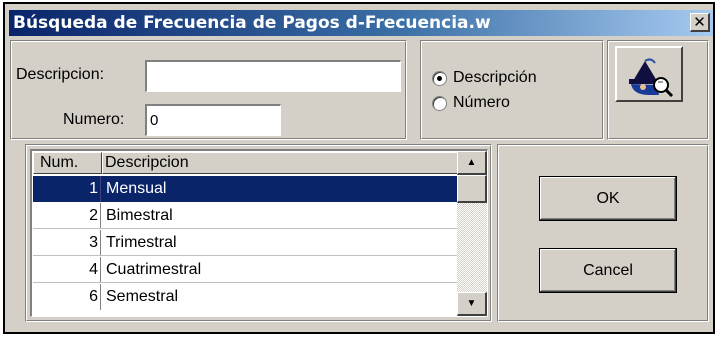  What do you see at coordinates (67, 189) in the screenshot?
I see `row-num: 1` at bounding box center [67, 189].